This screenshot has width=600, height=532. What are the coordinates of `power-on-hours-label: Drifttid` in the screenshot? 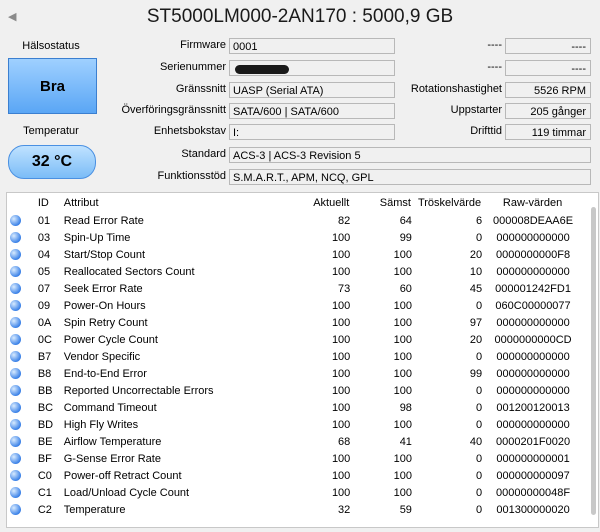 It's located at (486, 131).